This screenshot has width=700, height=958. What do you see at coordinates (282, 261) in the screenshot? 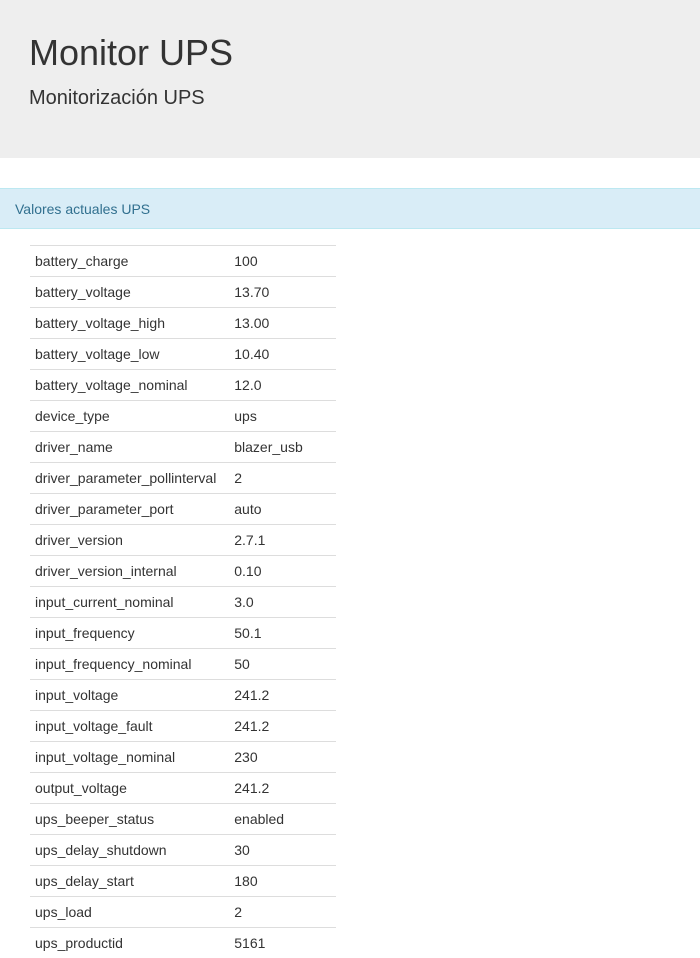
I see `value-cell: 100` at bounding box center [282, 261].